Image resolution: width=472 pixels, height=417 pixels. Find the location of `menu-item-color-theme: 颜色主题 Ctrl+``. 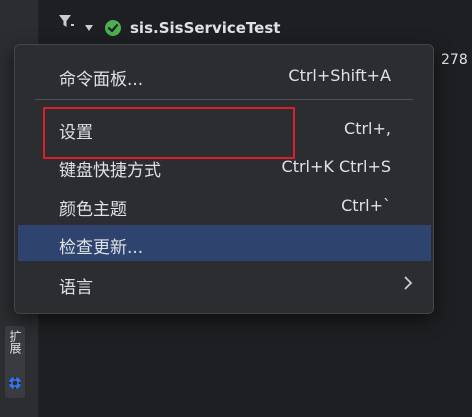

menu-item-color-theme: 颜色主题 Ctrl+` is located at coordinates (224, 205).